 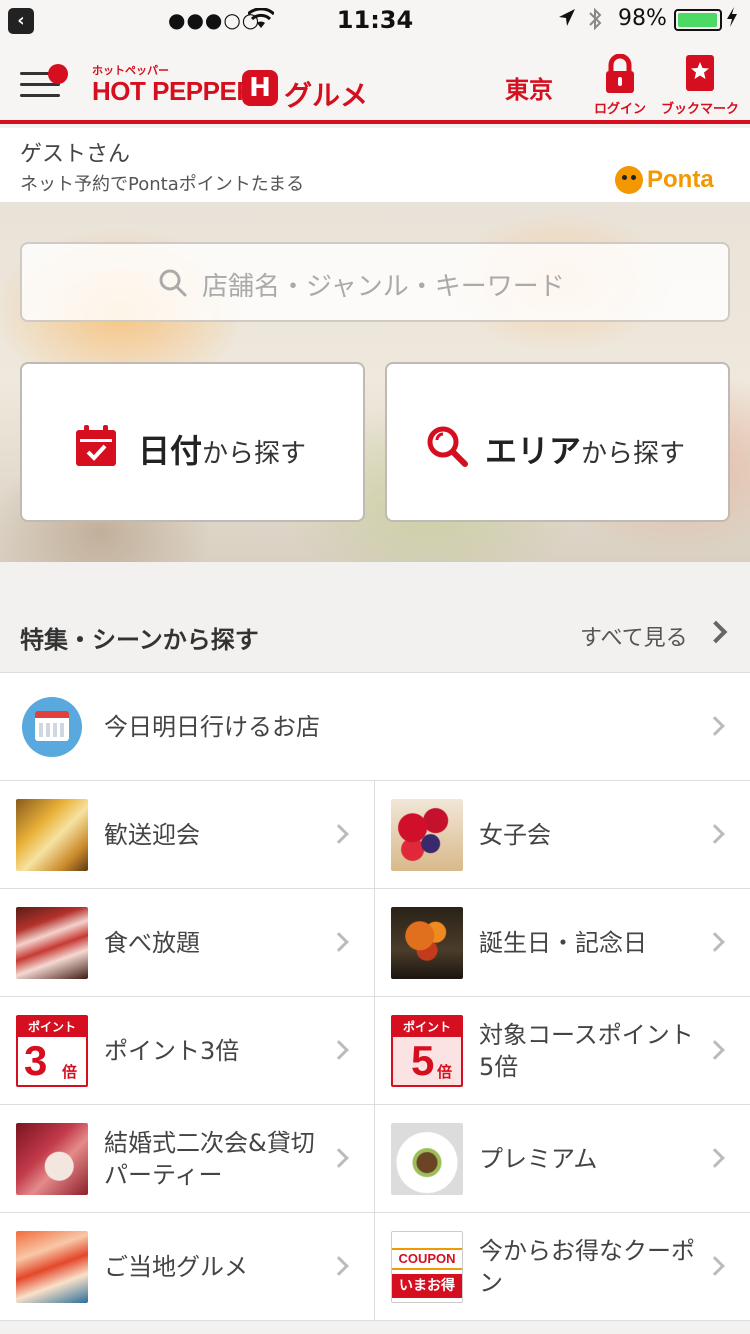 I want to click on list-item: 歓送迎会, so click(x=187, y=835).